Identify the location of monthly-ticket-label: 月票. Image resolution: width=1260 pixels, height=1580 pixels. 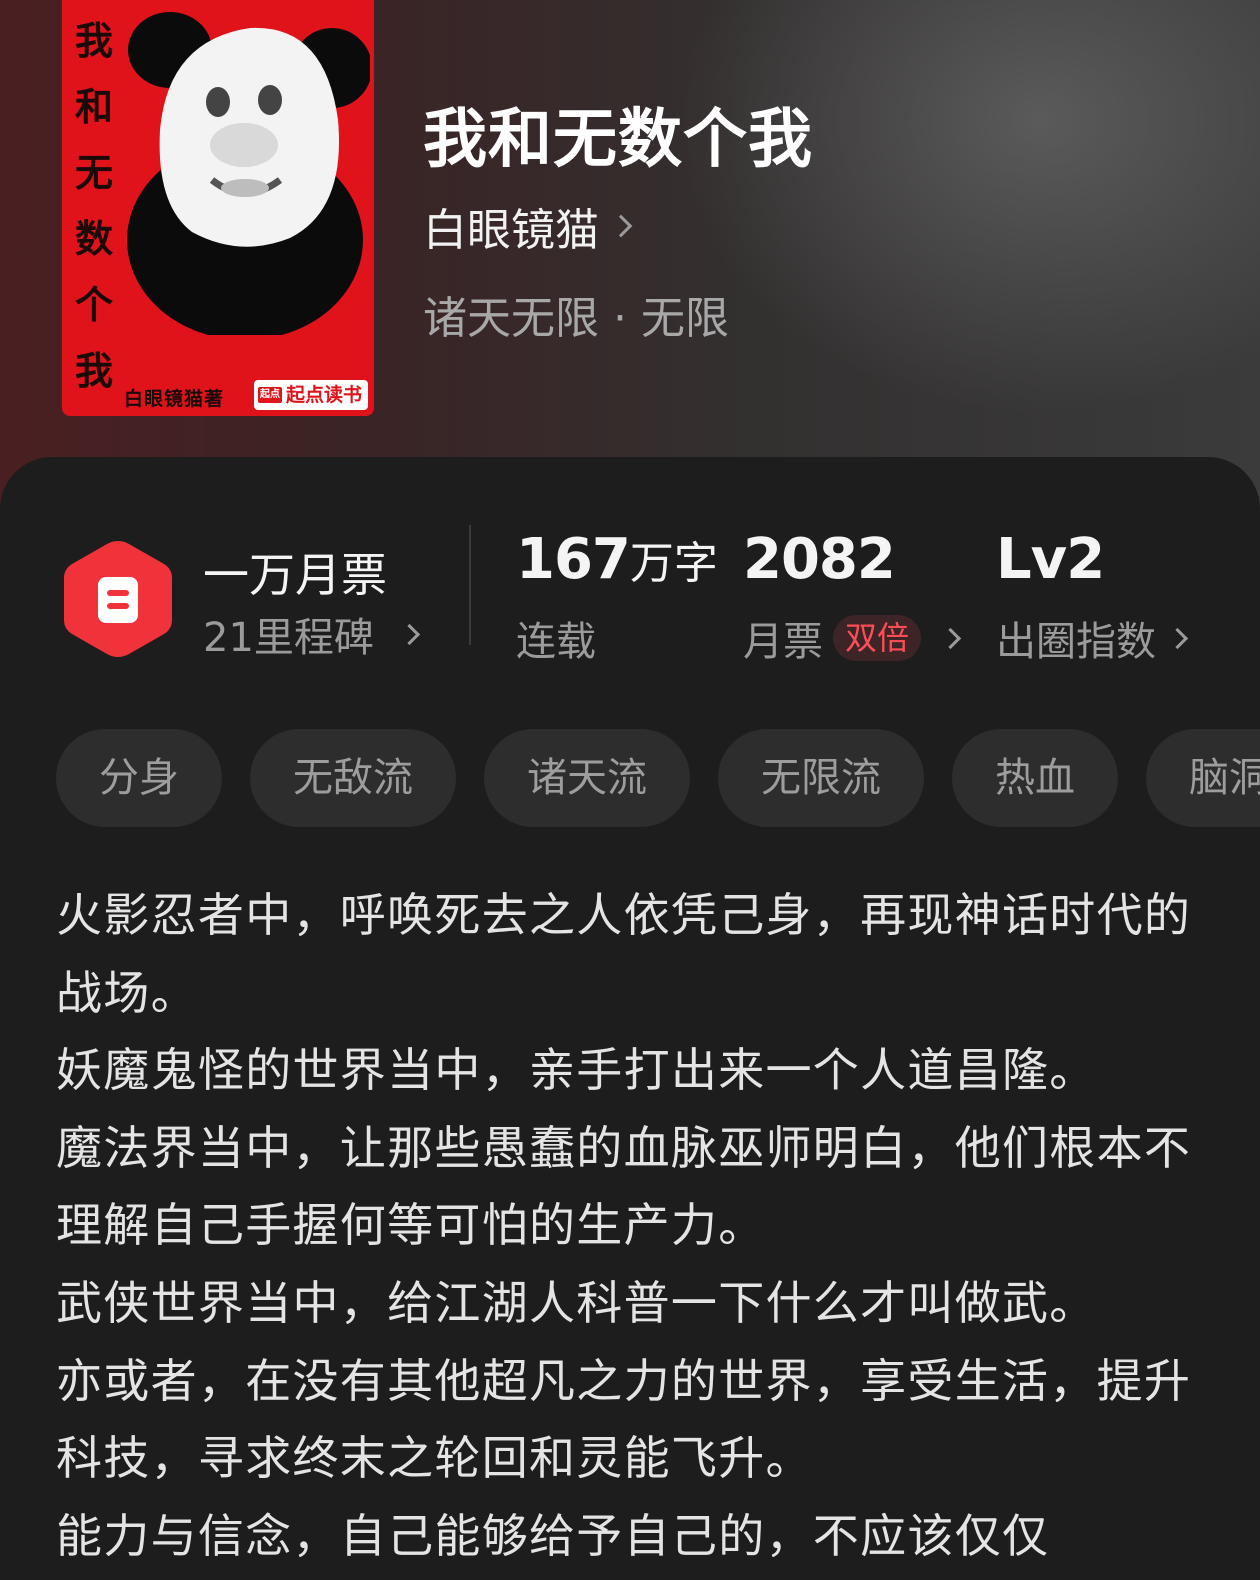
(783, 642).